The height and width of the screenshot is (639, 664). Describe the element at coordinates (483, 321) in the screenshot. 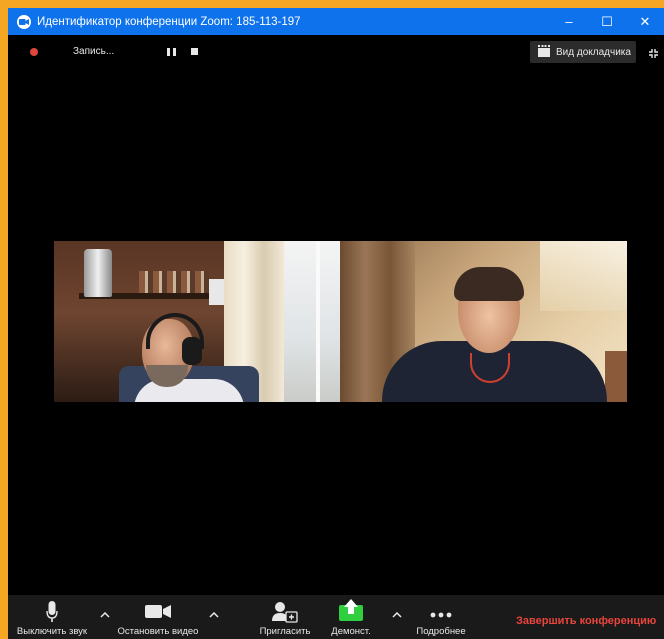

I see `participant-video-tile-right` at that location.